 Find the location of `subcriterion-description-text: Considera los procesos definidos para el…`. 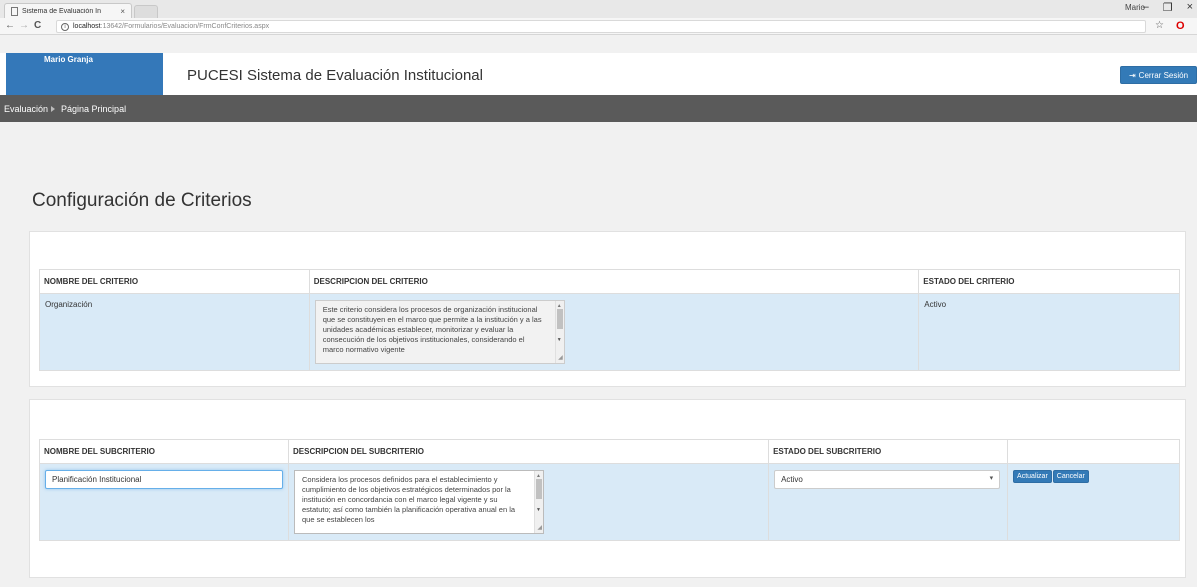

subcriterion-description-text: Considera los procesos definidos para el… is located at coordinates (409, 499).